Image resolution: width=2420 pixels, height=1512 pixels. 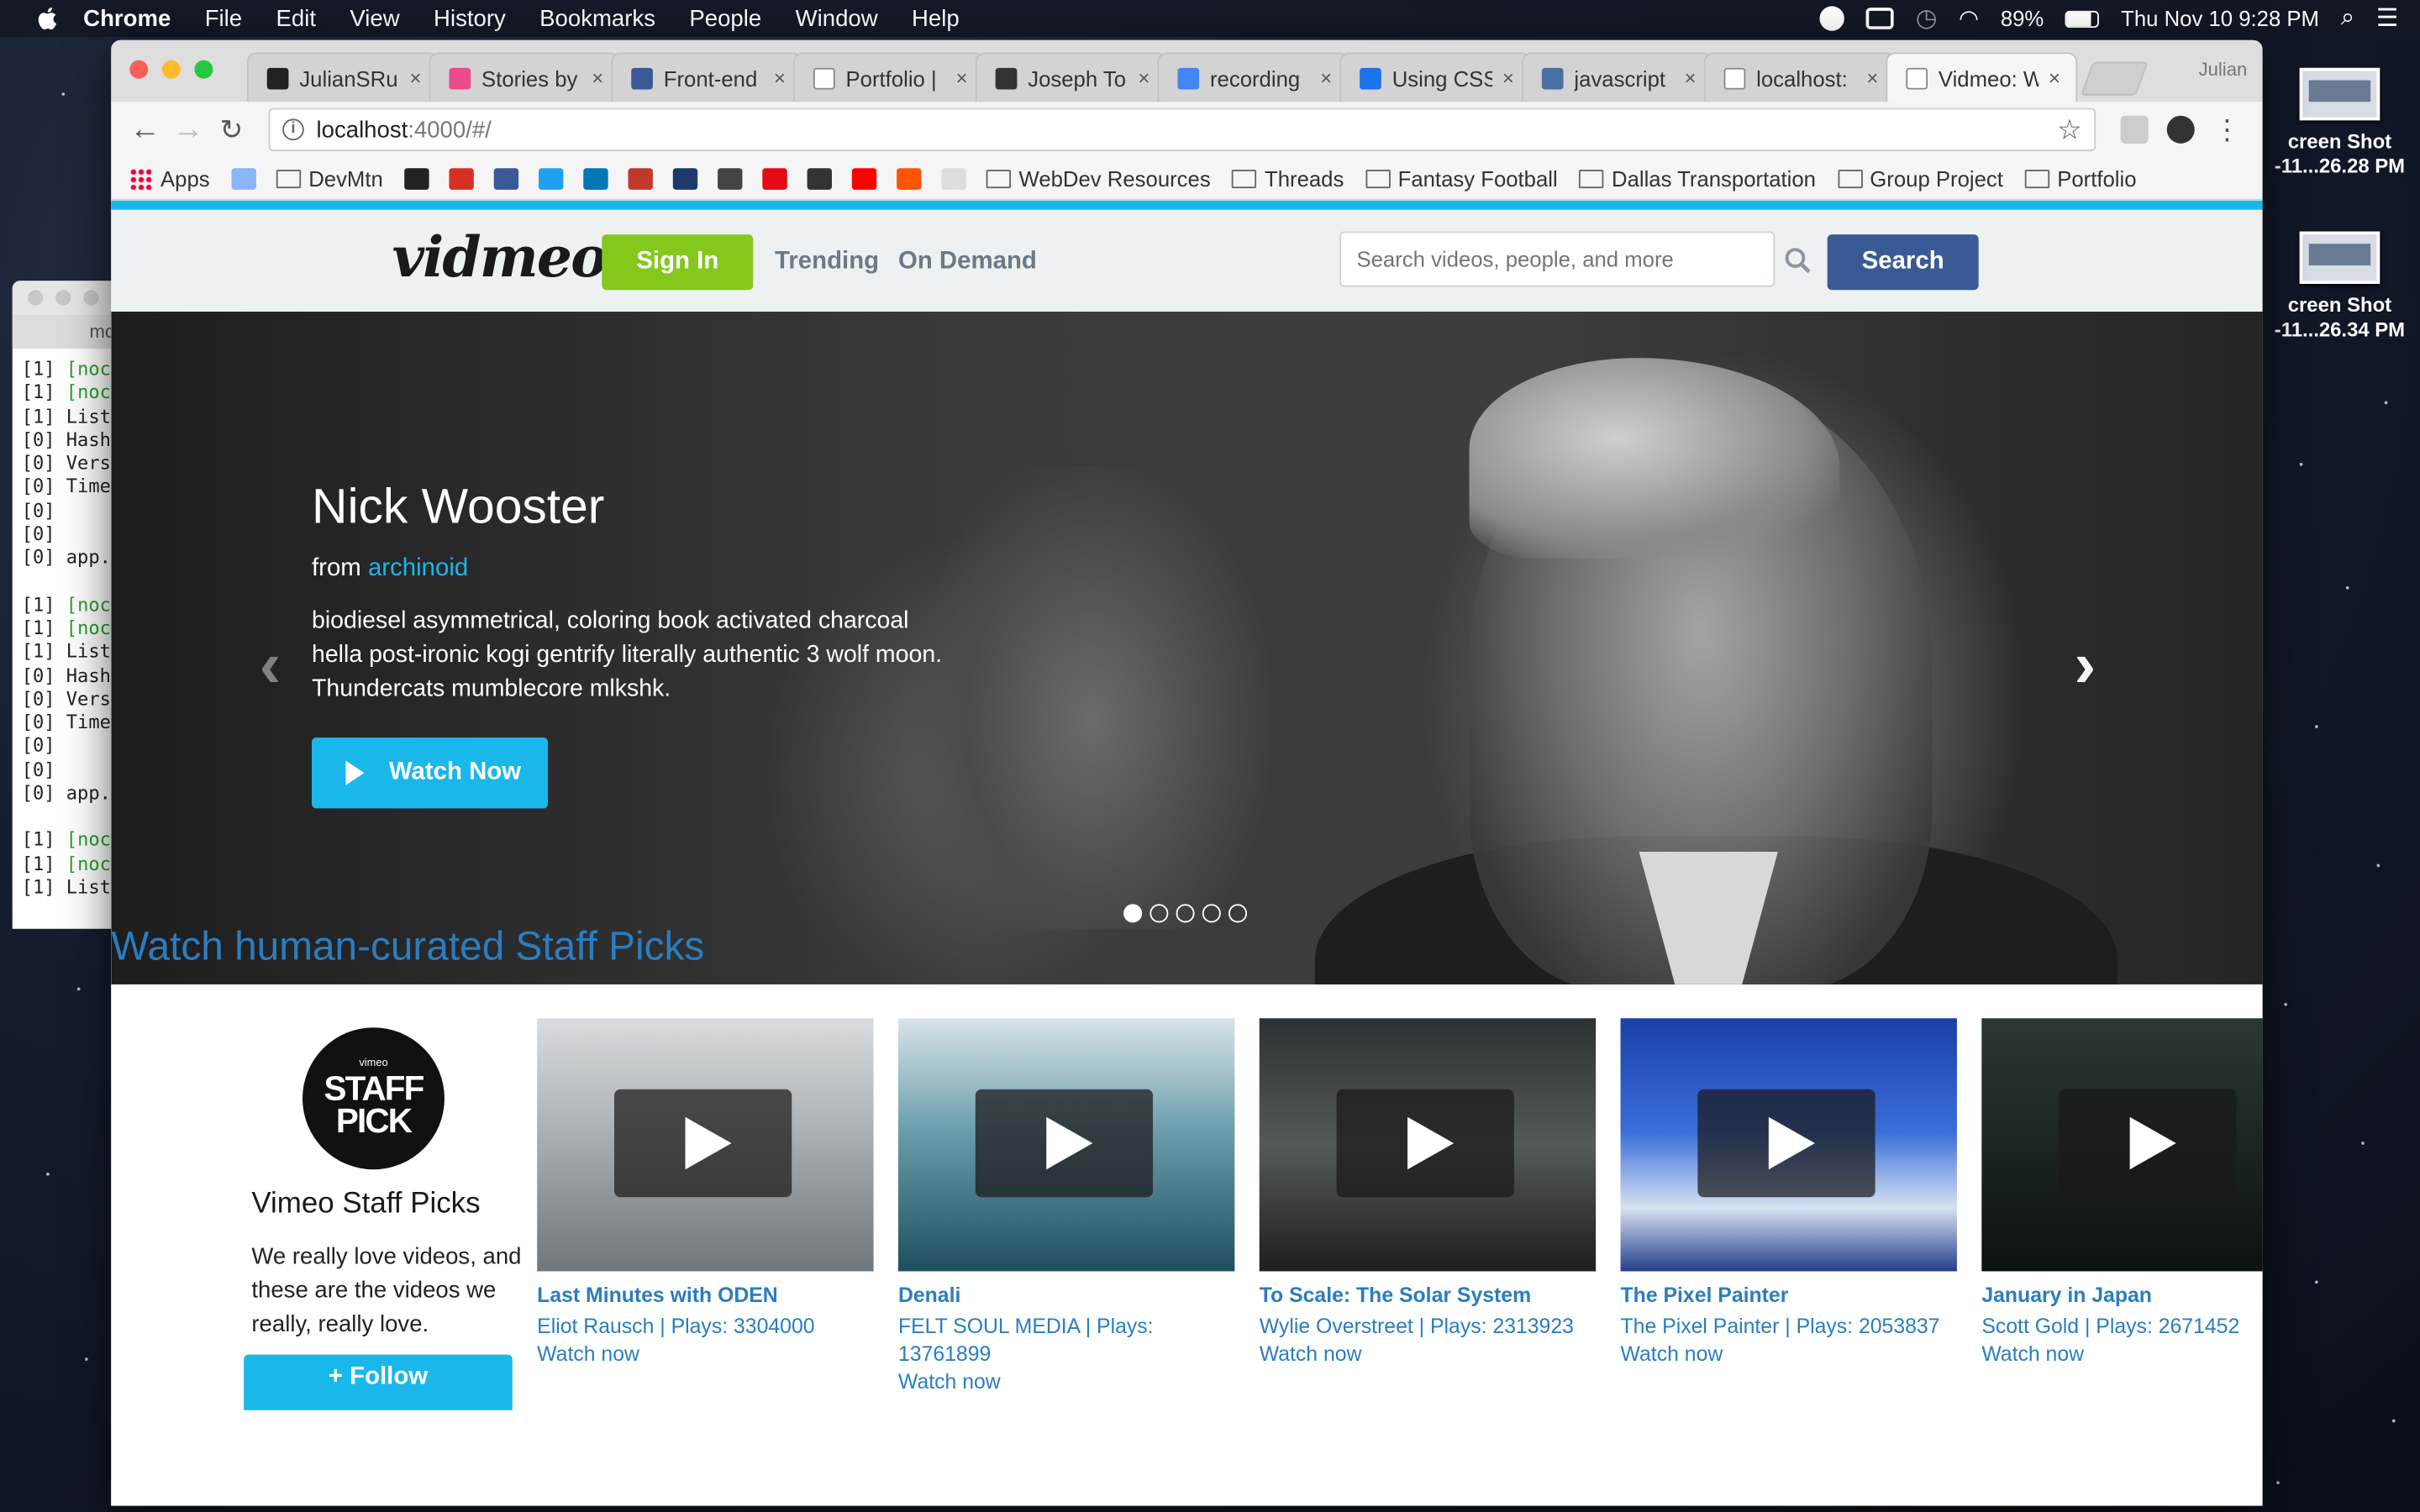 What do you see at coordinates (296, 18) in the screenshot?
I see `menu-edit: Edit` at bounding box center [296, 18].